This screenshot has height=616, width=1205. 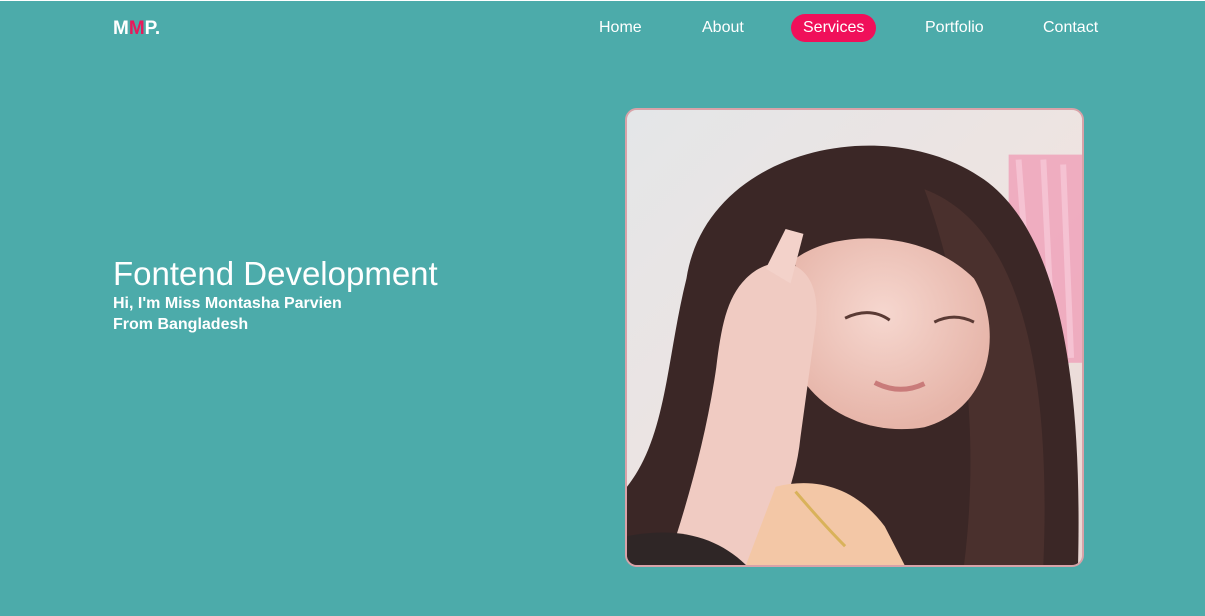 I want to click on hero-intro: Hi, I'm Miss Montasha Parvien, so click(x=227, y=303).